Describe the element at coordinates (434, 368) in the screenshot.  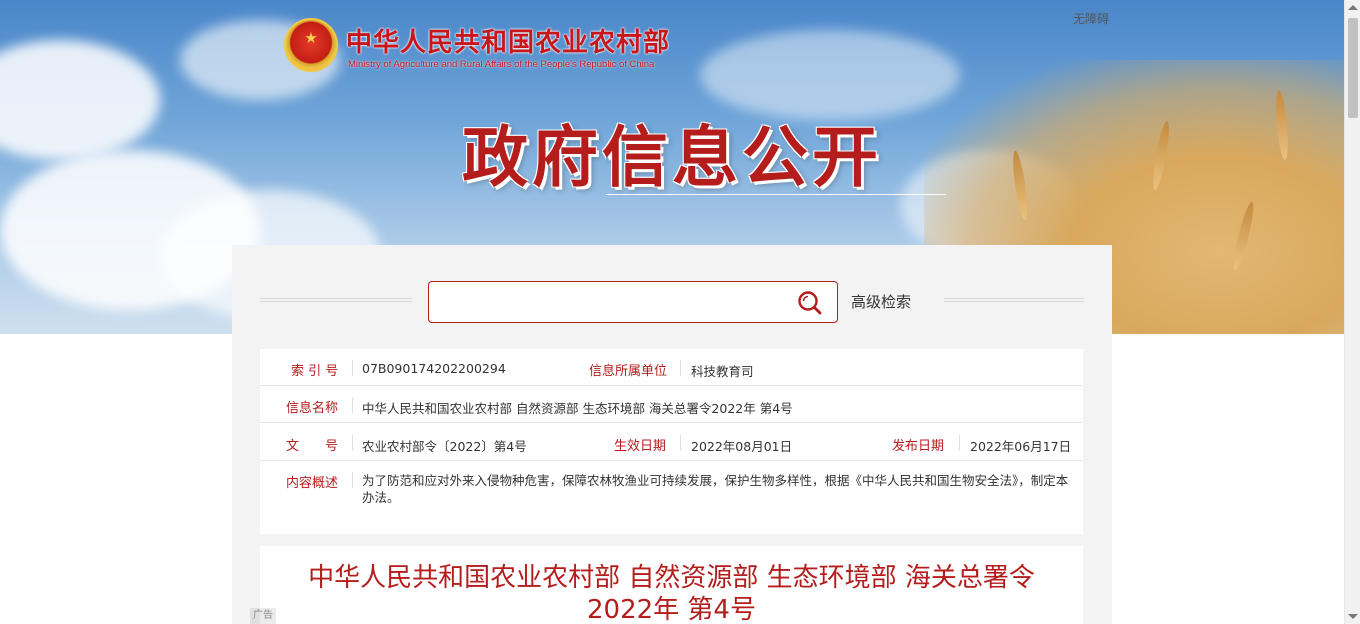
I see `index-value: 07B090174202200294` at that location.